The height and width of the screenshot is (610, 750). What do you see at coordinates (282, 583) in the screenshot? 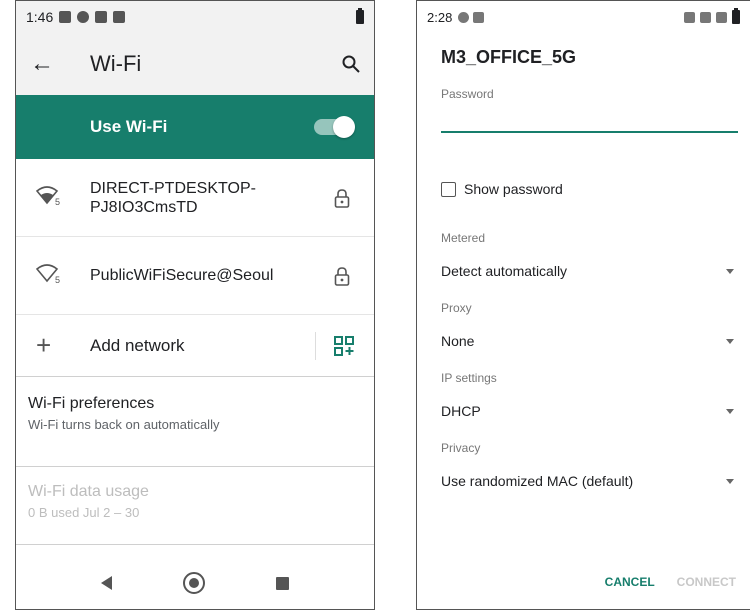
I see `nav-recents-icon` at bounding box center [282, 583].